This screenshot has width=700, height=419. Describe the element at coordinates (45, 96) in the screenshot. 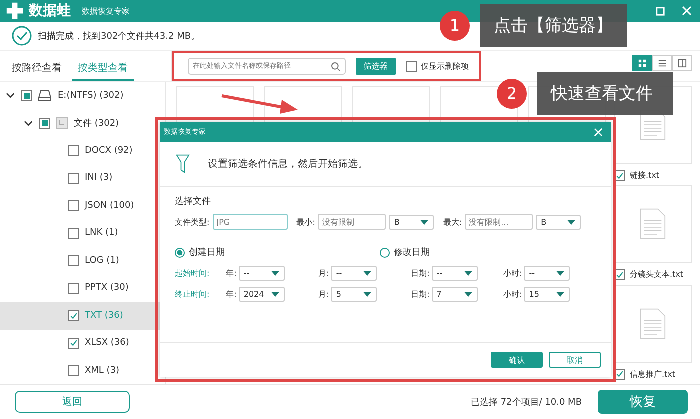

I see `drive-icon` at that location.